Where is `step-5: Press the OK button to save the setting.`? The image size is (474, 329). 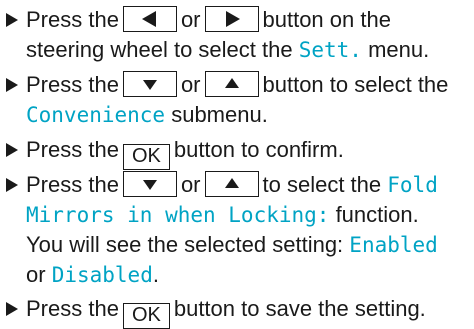 step-5: Press the OK button to save the setting. is located at coordinates (237, 311).